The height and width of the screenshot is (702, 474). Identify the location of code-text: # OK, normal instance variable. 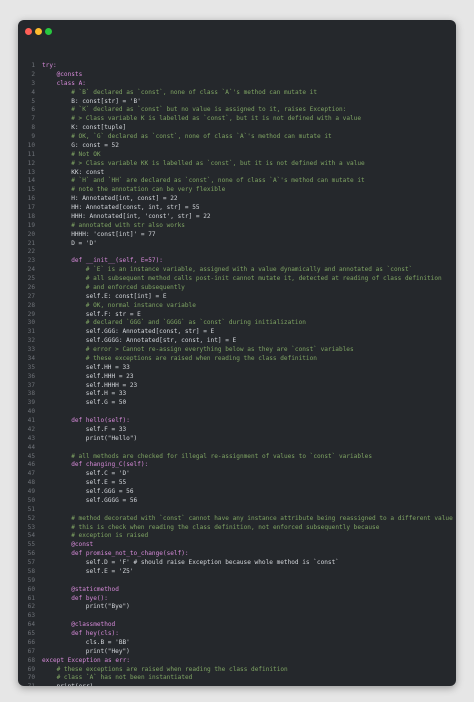
(140, 305).